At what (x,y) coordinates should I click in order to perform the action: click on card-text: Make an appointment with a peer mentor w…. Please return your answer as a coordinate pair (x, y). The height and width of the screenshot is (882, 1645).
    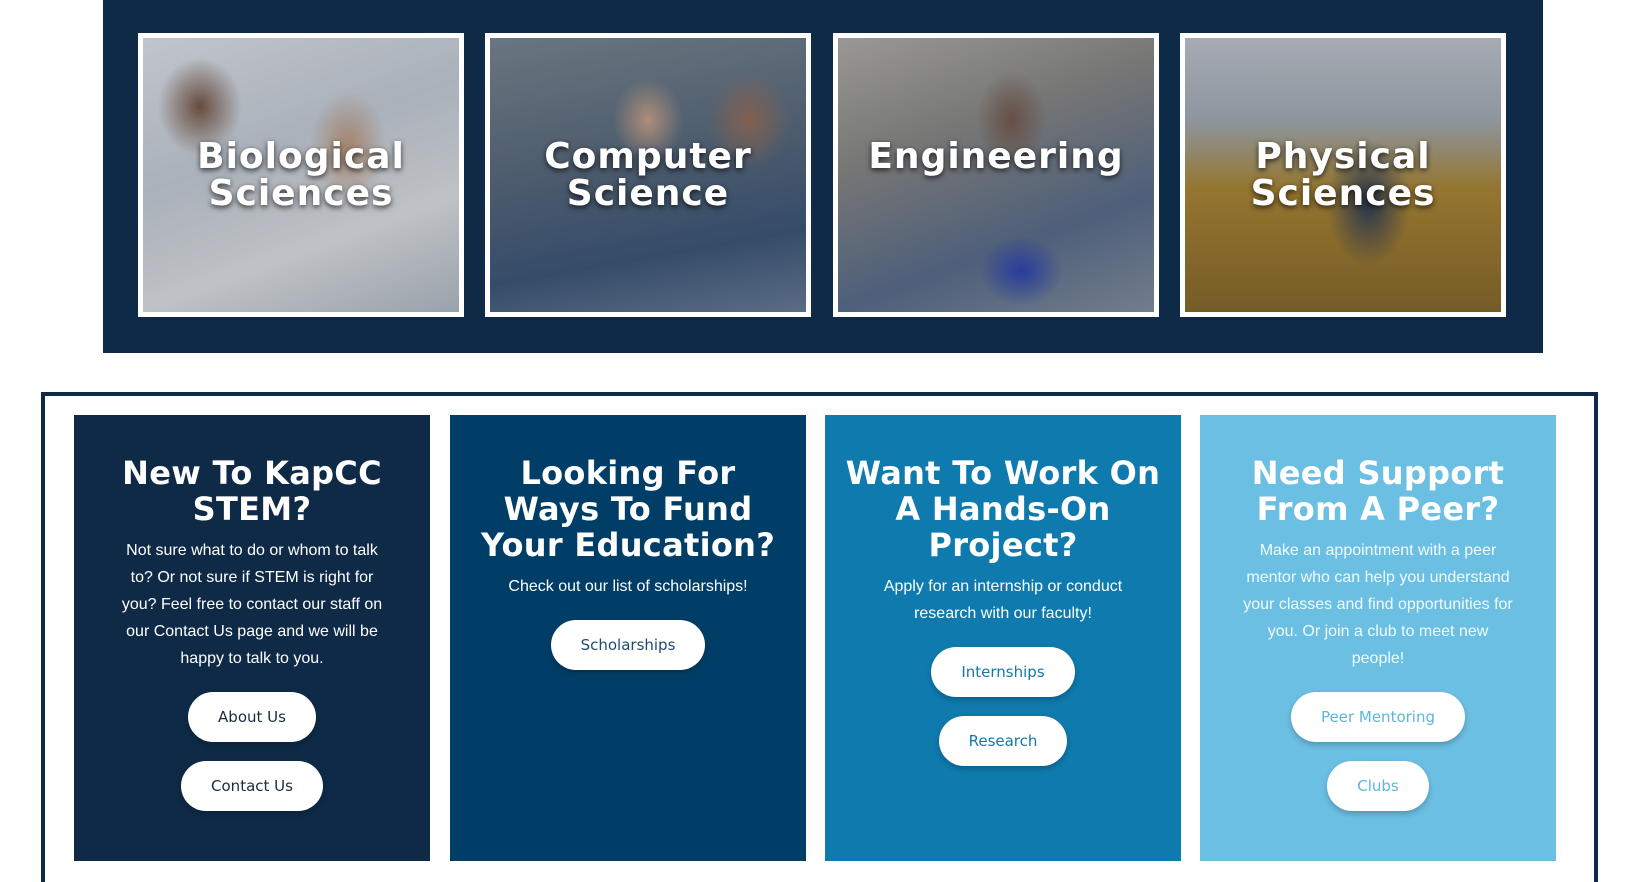
    Looking at the image, I should click on (1378, 604).